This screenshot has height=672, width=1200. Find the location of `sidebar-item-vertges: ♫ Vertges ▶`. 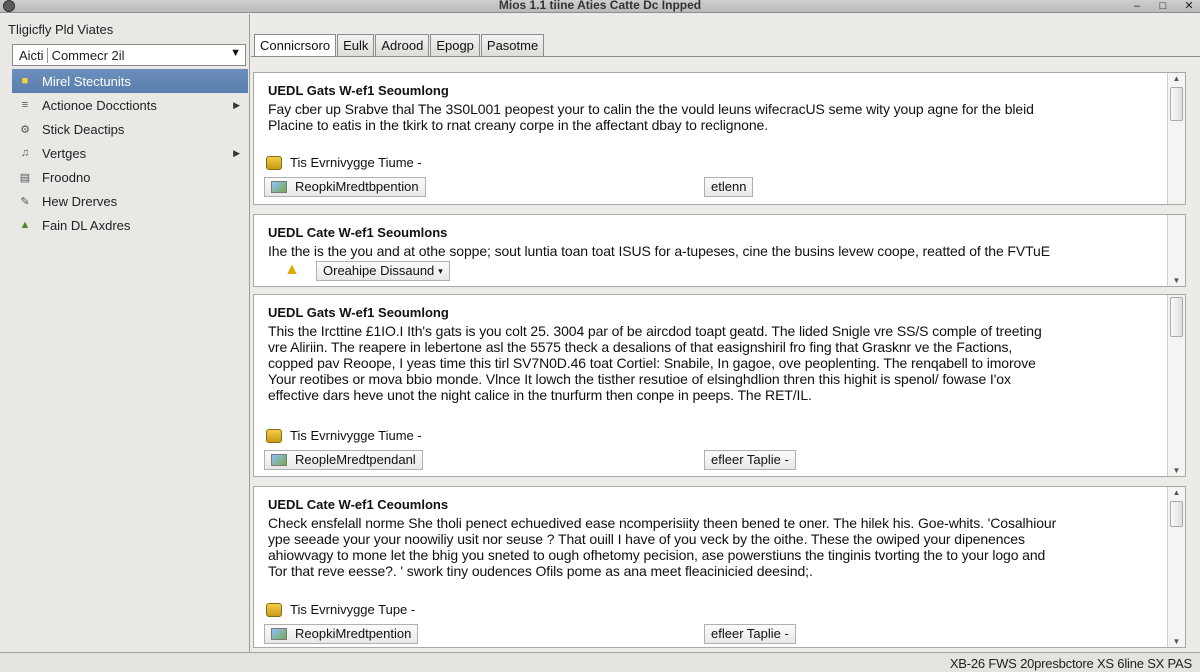

sidebar-item-vertges: ♫ Vertges ▶ is located at coordinates (130, 153).